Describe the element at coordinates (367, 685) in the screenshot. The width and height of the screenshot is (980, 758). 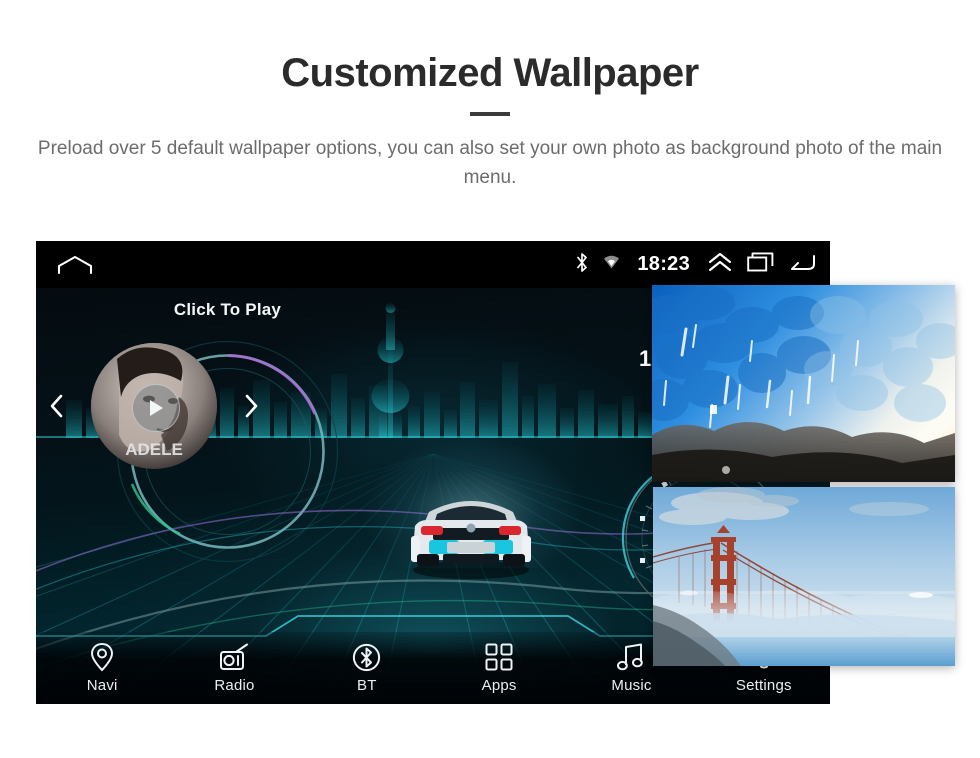
I see `nav-label: BT` at that location.